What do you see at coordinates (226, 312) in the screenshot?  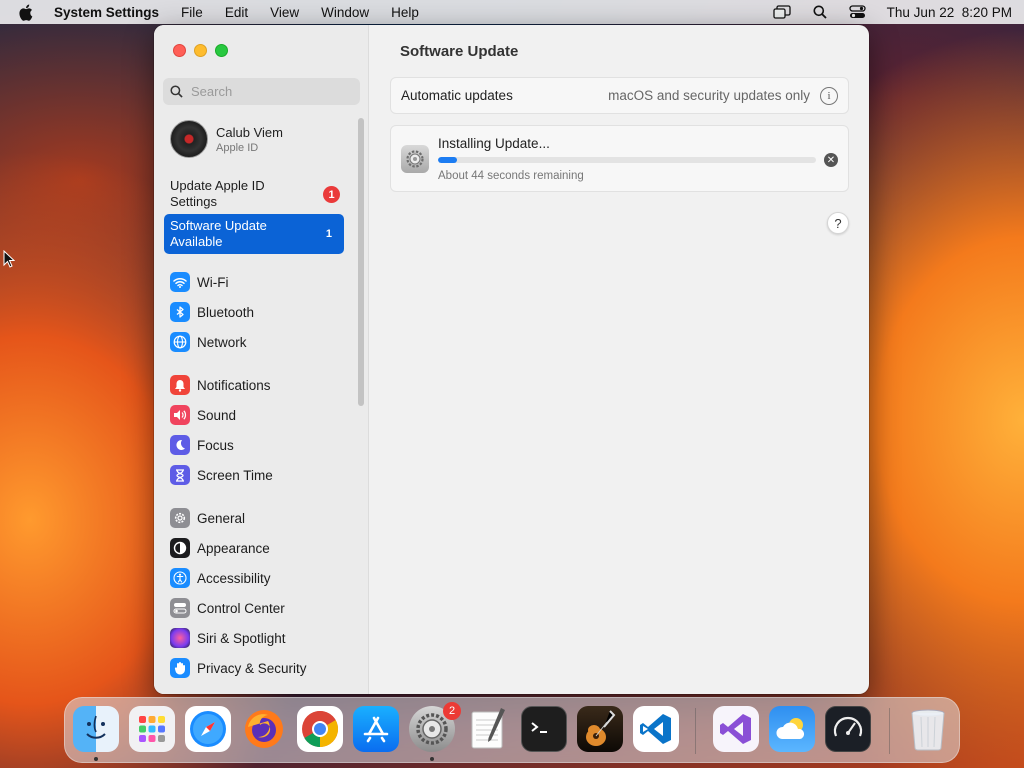 I see `sidebar-label-bluetooth: Bluetooth` at bounding box center [226, 312].